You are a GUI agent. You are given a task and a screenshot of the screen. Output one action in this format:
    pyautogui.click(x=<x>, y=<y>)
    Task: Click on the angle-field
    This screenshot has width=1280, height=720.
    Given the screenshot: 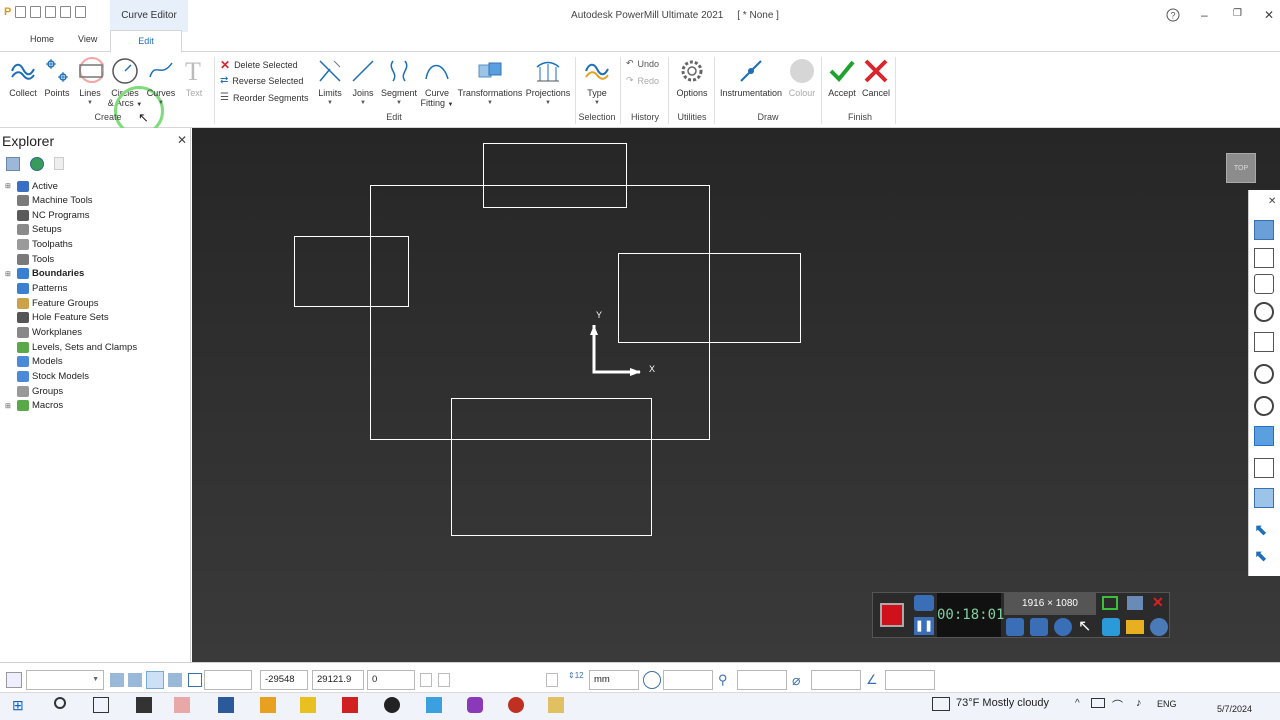 What is the action you would take?
    pyautogui.click(x=910, y=680)
    